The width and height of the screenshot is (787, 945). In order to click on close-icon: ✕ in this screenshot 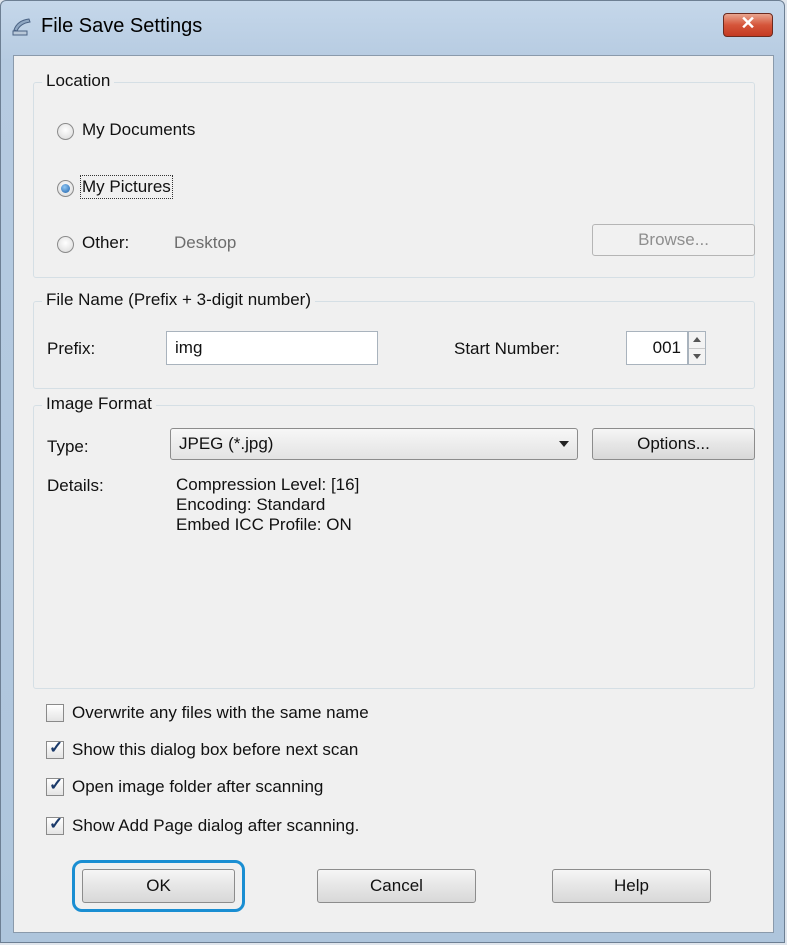, I will do `click(748, 23)`.